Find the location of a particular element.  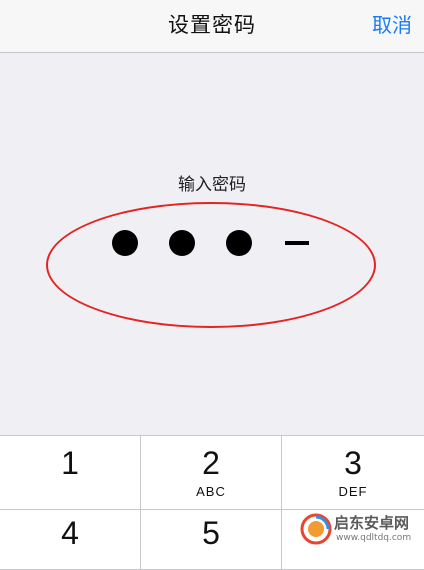

key-2: 2 ABC is located at coordinates (211, 473).